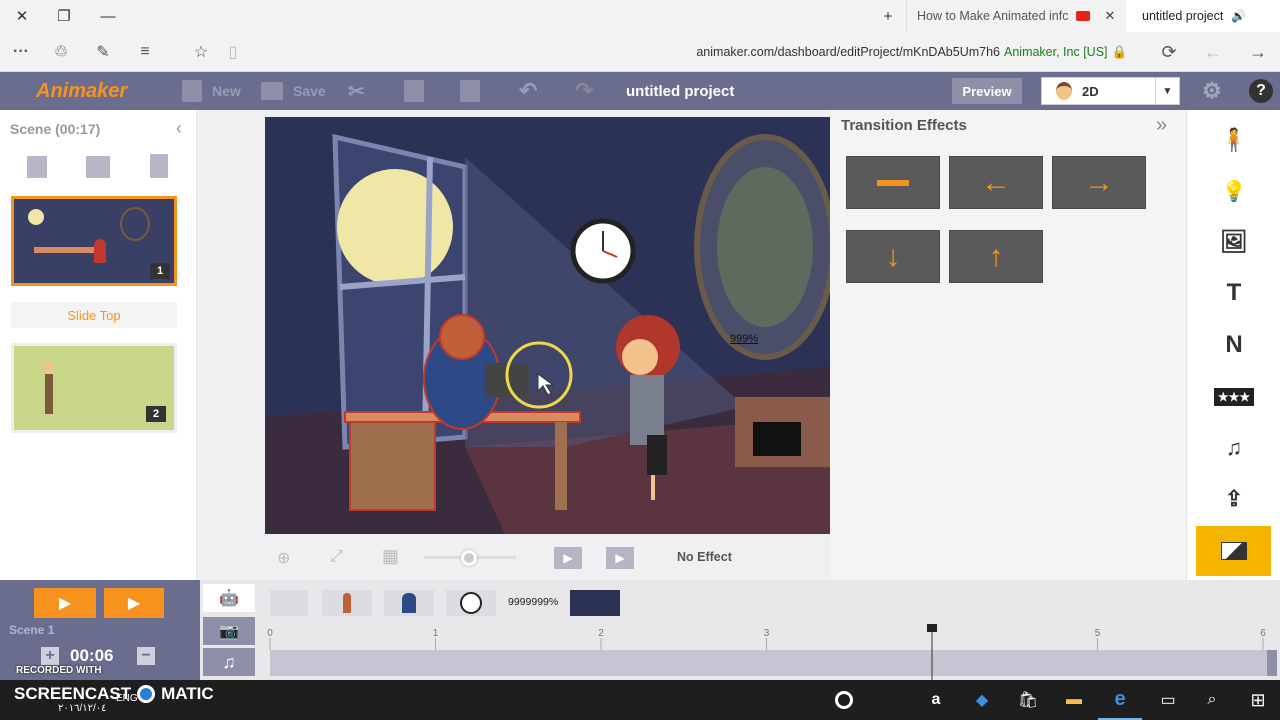  Describe the element at coordinates (568, 558) in the screenshot. I see `play-scene-button: ▶` at that location.